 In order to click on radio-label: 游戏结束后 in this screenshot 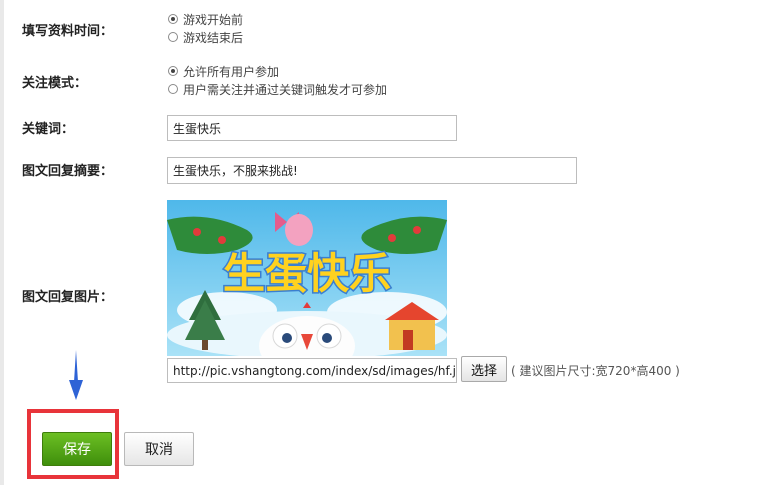, I will do `click(213, 37)`.